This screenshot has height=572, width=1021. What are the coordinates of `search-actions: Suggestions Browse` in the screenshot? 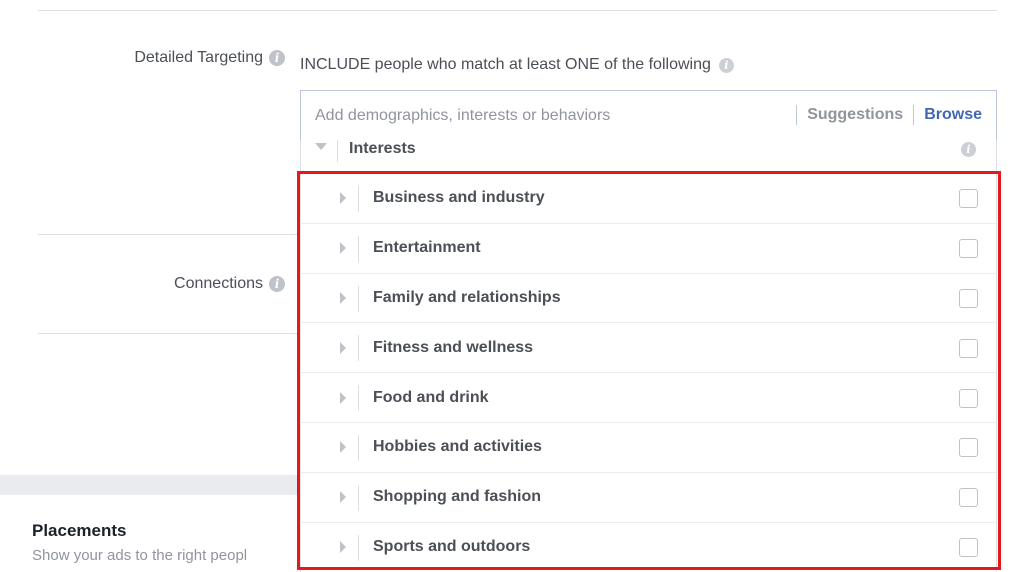 It's located at (884, 115).